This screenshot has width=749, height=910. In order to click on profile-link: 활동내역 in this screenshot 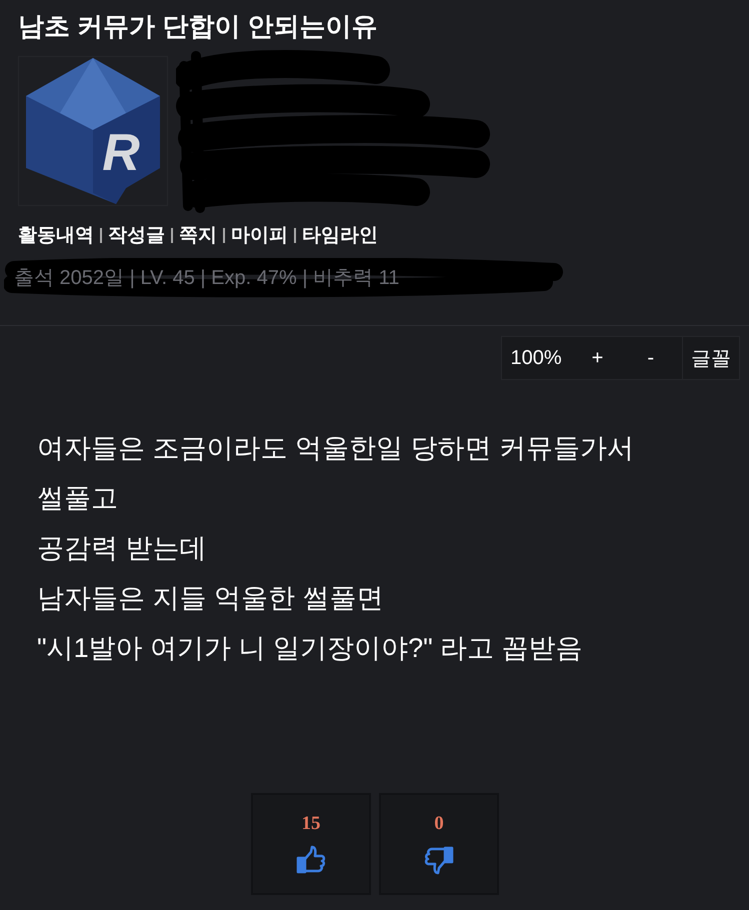, I will do `click(56, 235)`.